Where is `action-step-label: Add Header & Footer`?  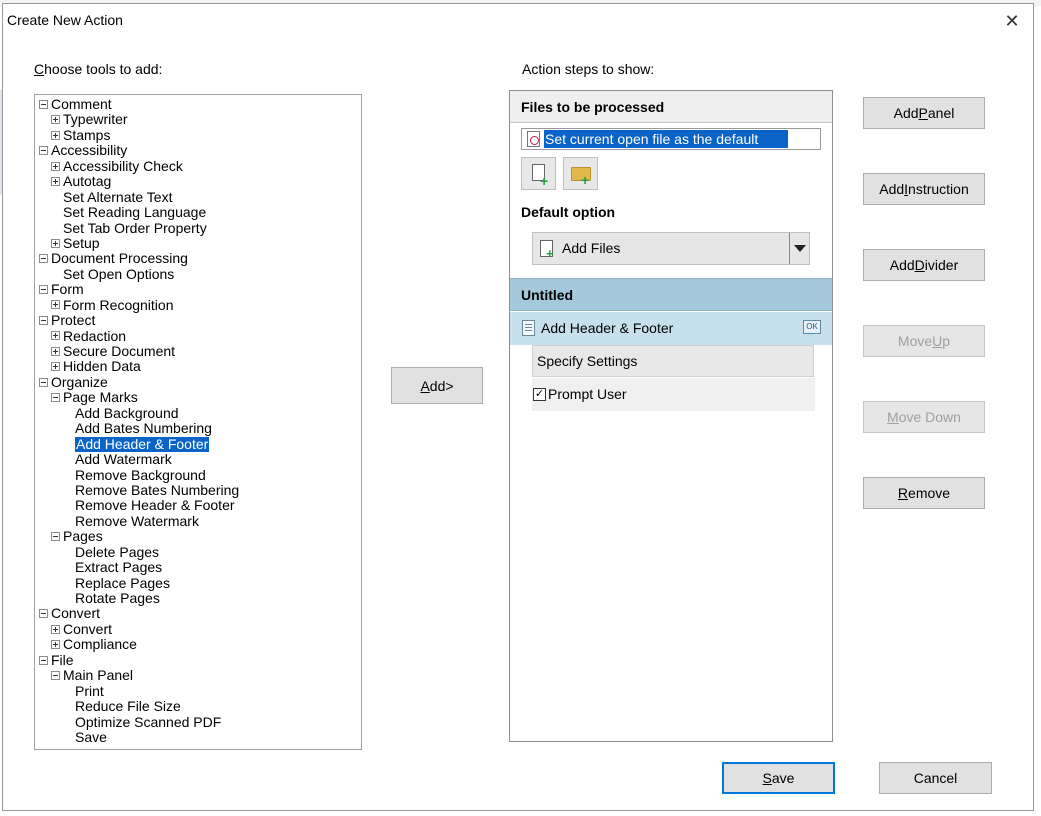
action-step-label: Add Header & Footer is located at coordinates (607, 328).